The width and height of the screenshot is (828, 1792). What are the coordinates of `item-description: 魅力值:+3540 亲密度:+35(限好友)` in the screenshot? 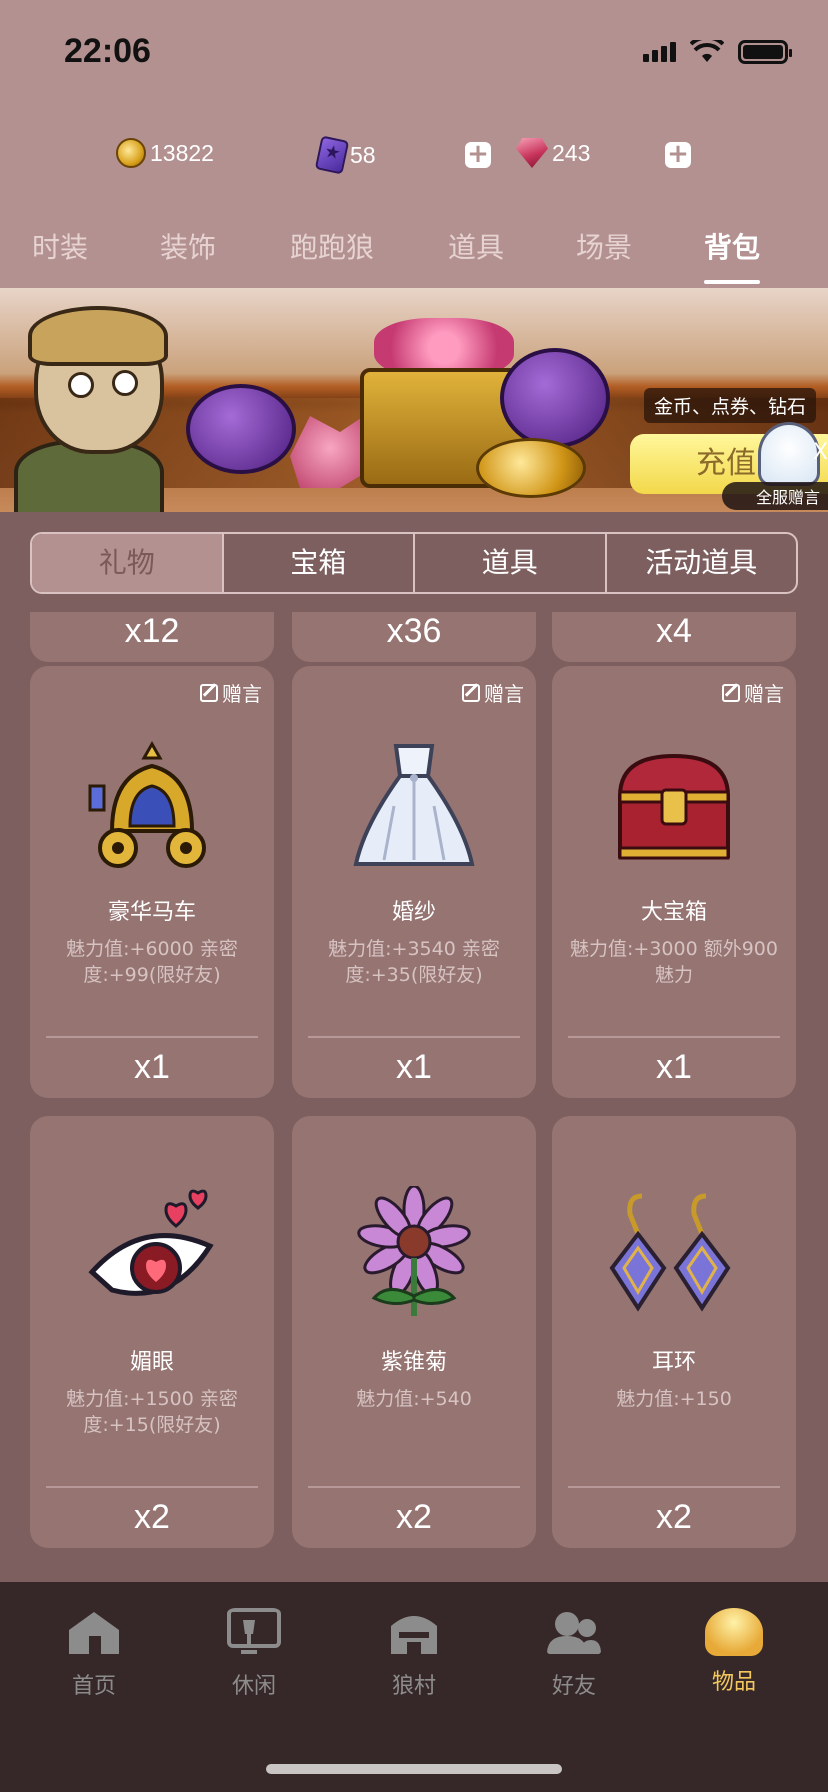 It's located at (414, 962).